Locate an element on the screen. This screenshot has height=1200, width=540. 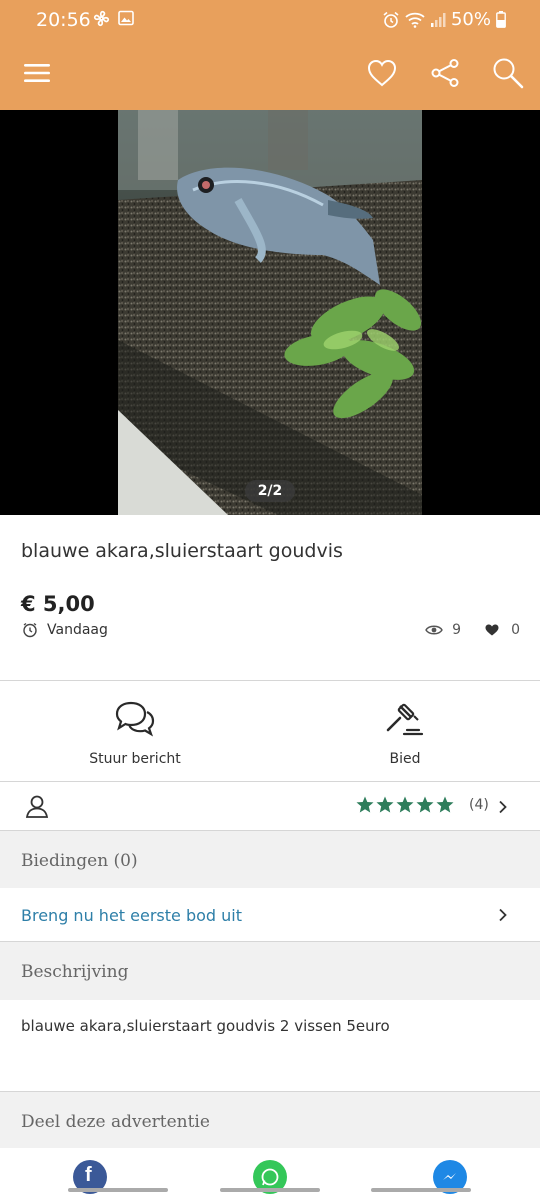
favorite-button is located at coordinates (382, 73).